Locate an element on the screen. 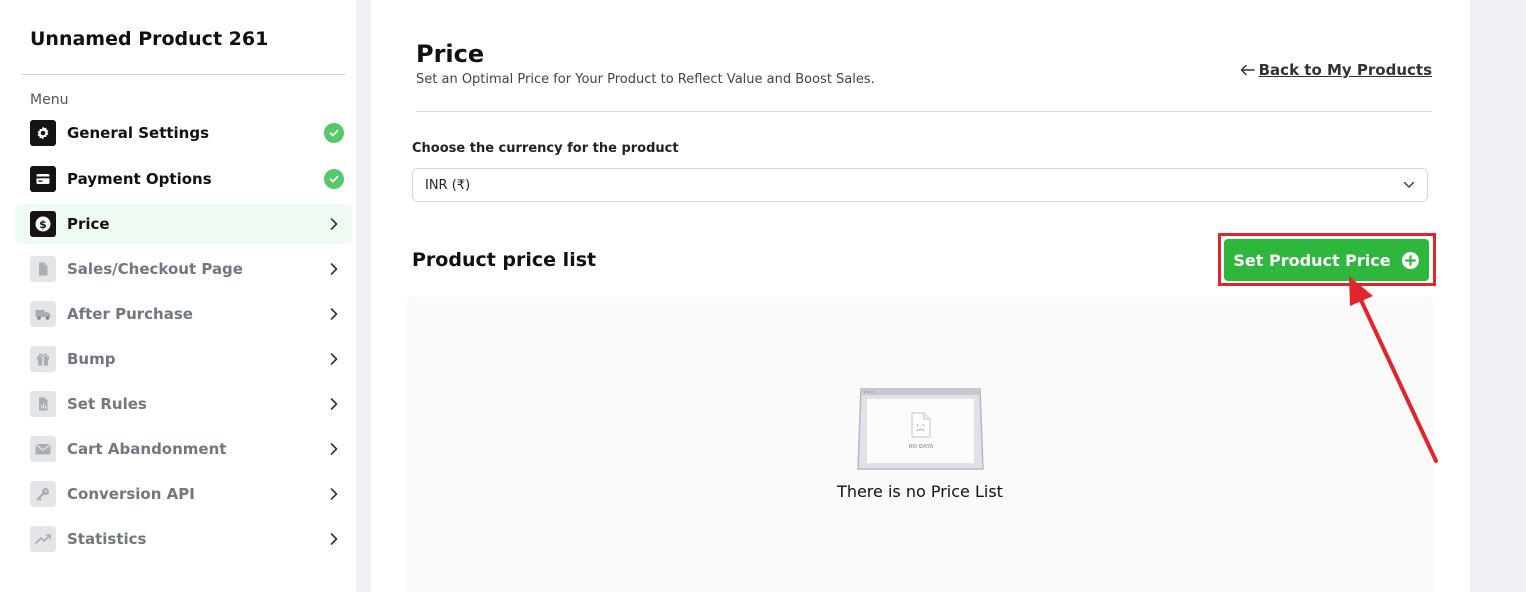 Image resolution: width=1526 pixels, height=592 pixels. sidebar-item-label: Cart Abandonment is located at coordinates (147, 449).